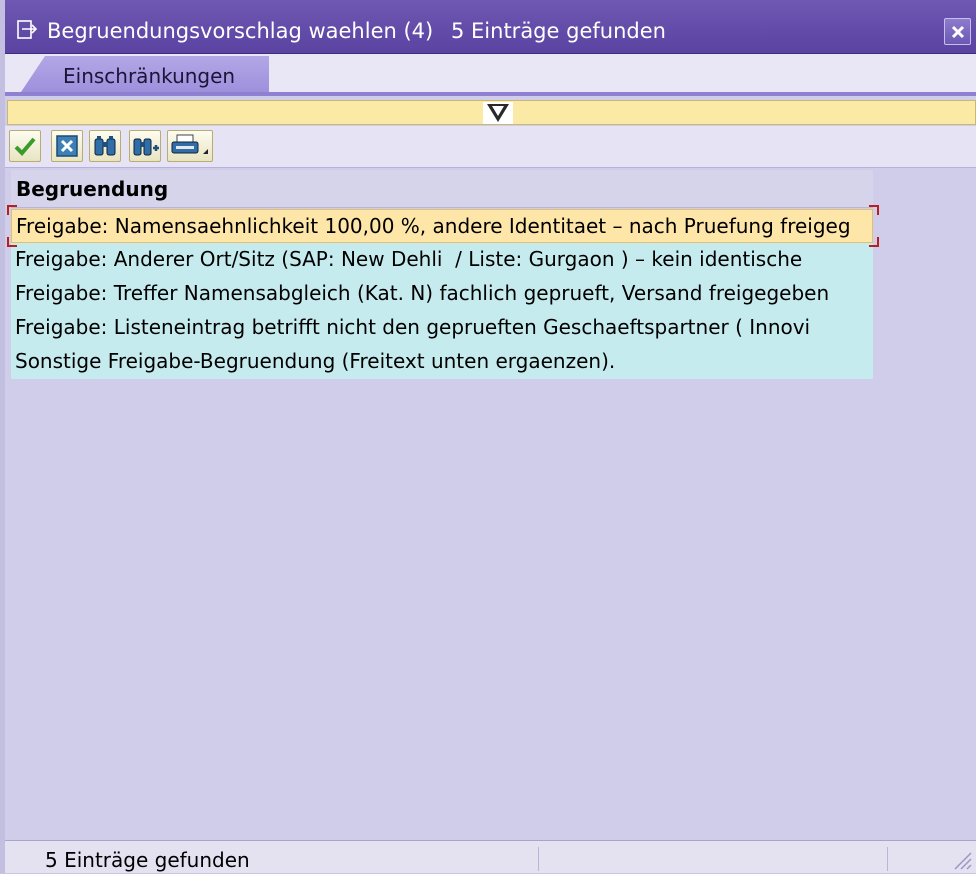 The height and width of the screenshot is (874, 976). Describe the element at coordinates (961, 859) in the screenshot. I see `resize-grip-icon` at that location.